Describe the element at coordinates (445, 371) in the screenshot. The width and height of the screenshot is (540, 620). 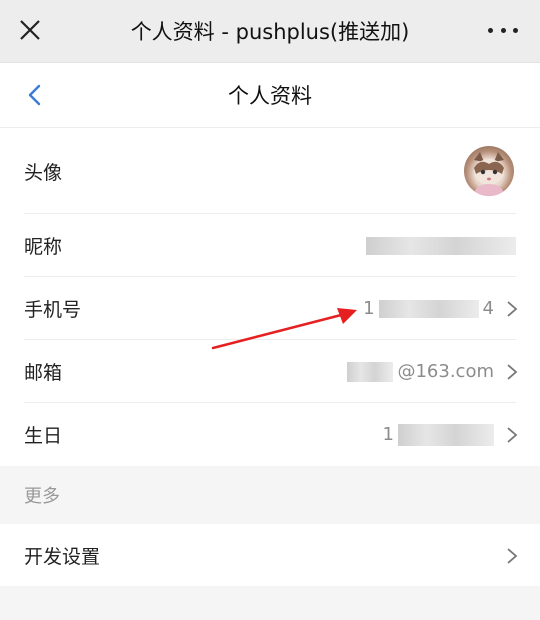
I see `email-domain: @163.com` at that location.